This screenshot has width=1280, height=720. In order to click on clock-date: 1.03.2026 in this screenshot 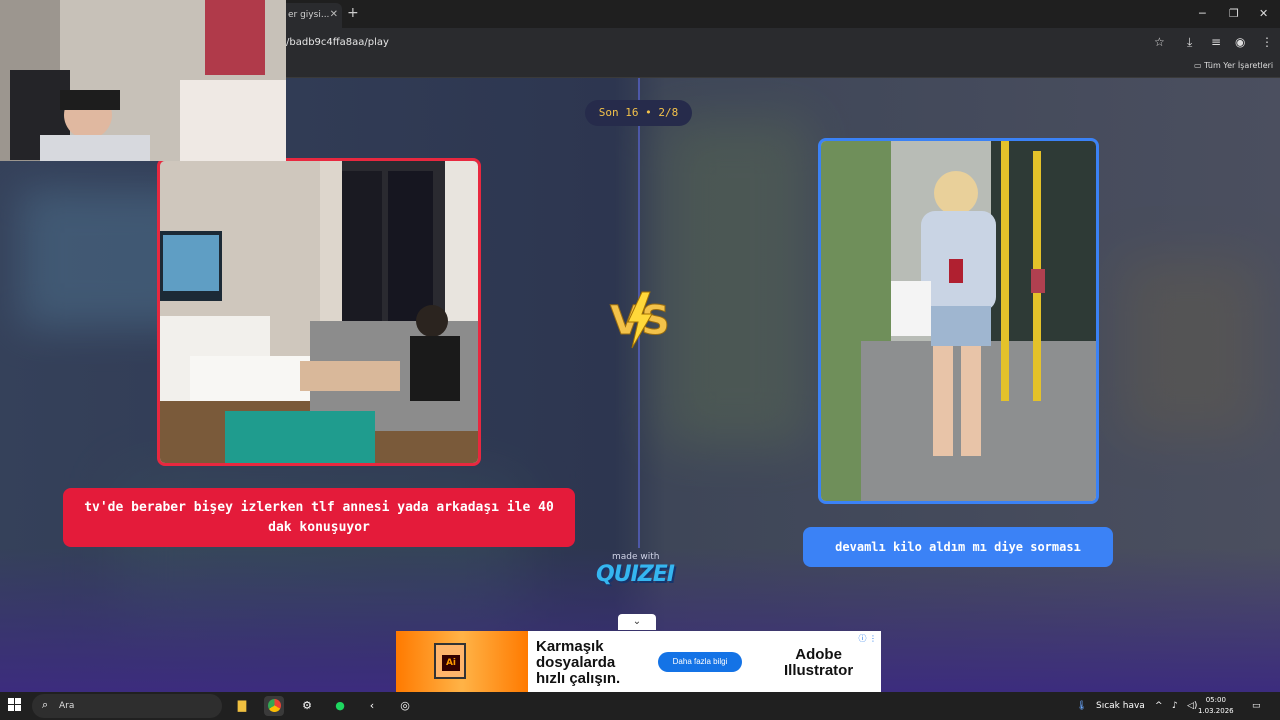, I will do `click(1216, 711)`.